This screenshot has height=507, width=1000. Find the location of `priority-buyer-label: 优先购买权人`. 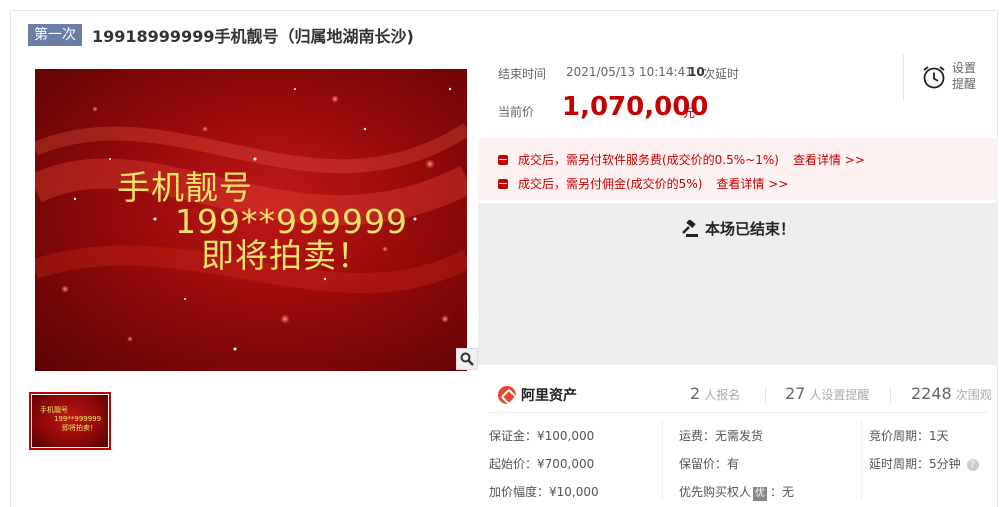

priority-buyer-label: 优先购买权人 is located at coordinates (715, 492).